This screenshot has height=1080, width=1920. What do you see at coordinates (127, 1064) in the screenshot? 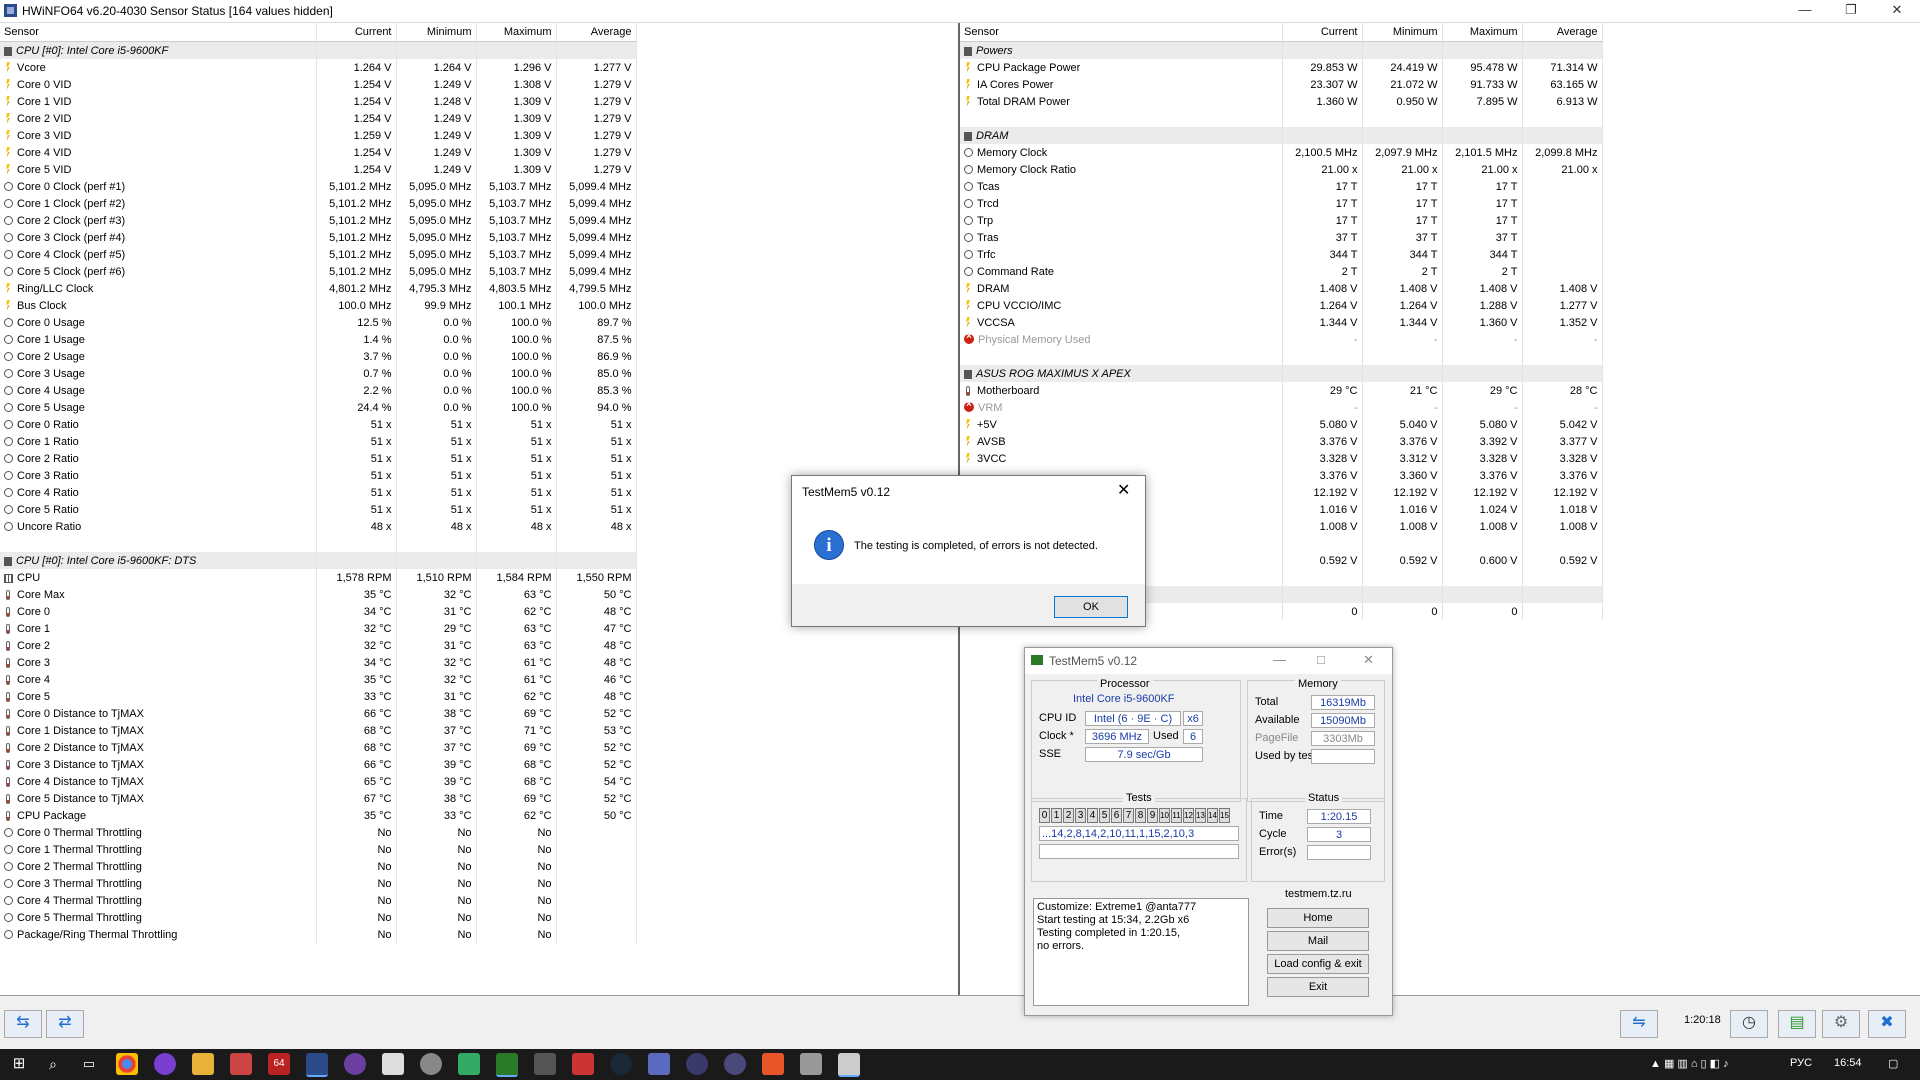
I see `chrome-icon` at bounding box center [127, 1064].